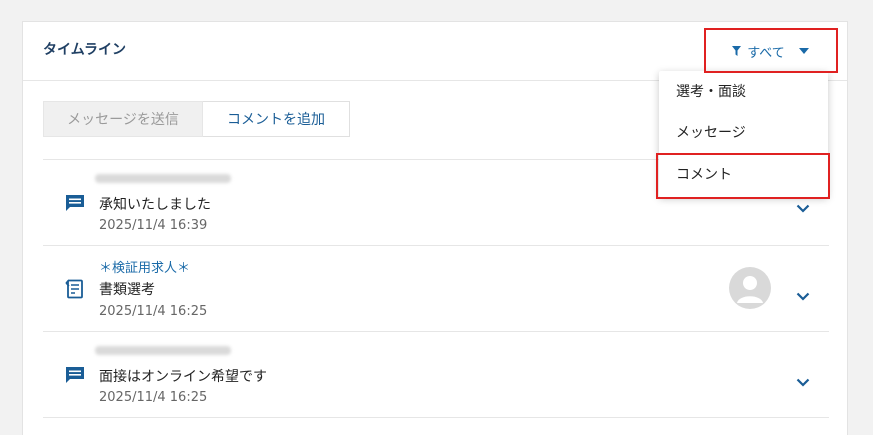 This screenshot has width=873, height=435. I want to click on item-message: 面接はオンライン希望です, so click(183, 377).